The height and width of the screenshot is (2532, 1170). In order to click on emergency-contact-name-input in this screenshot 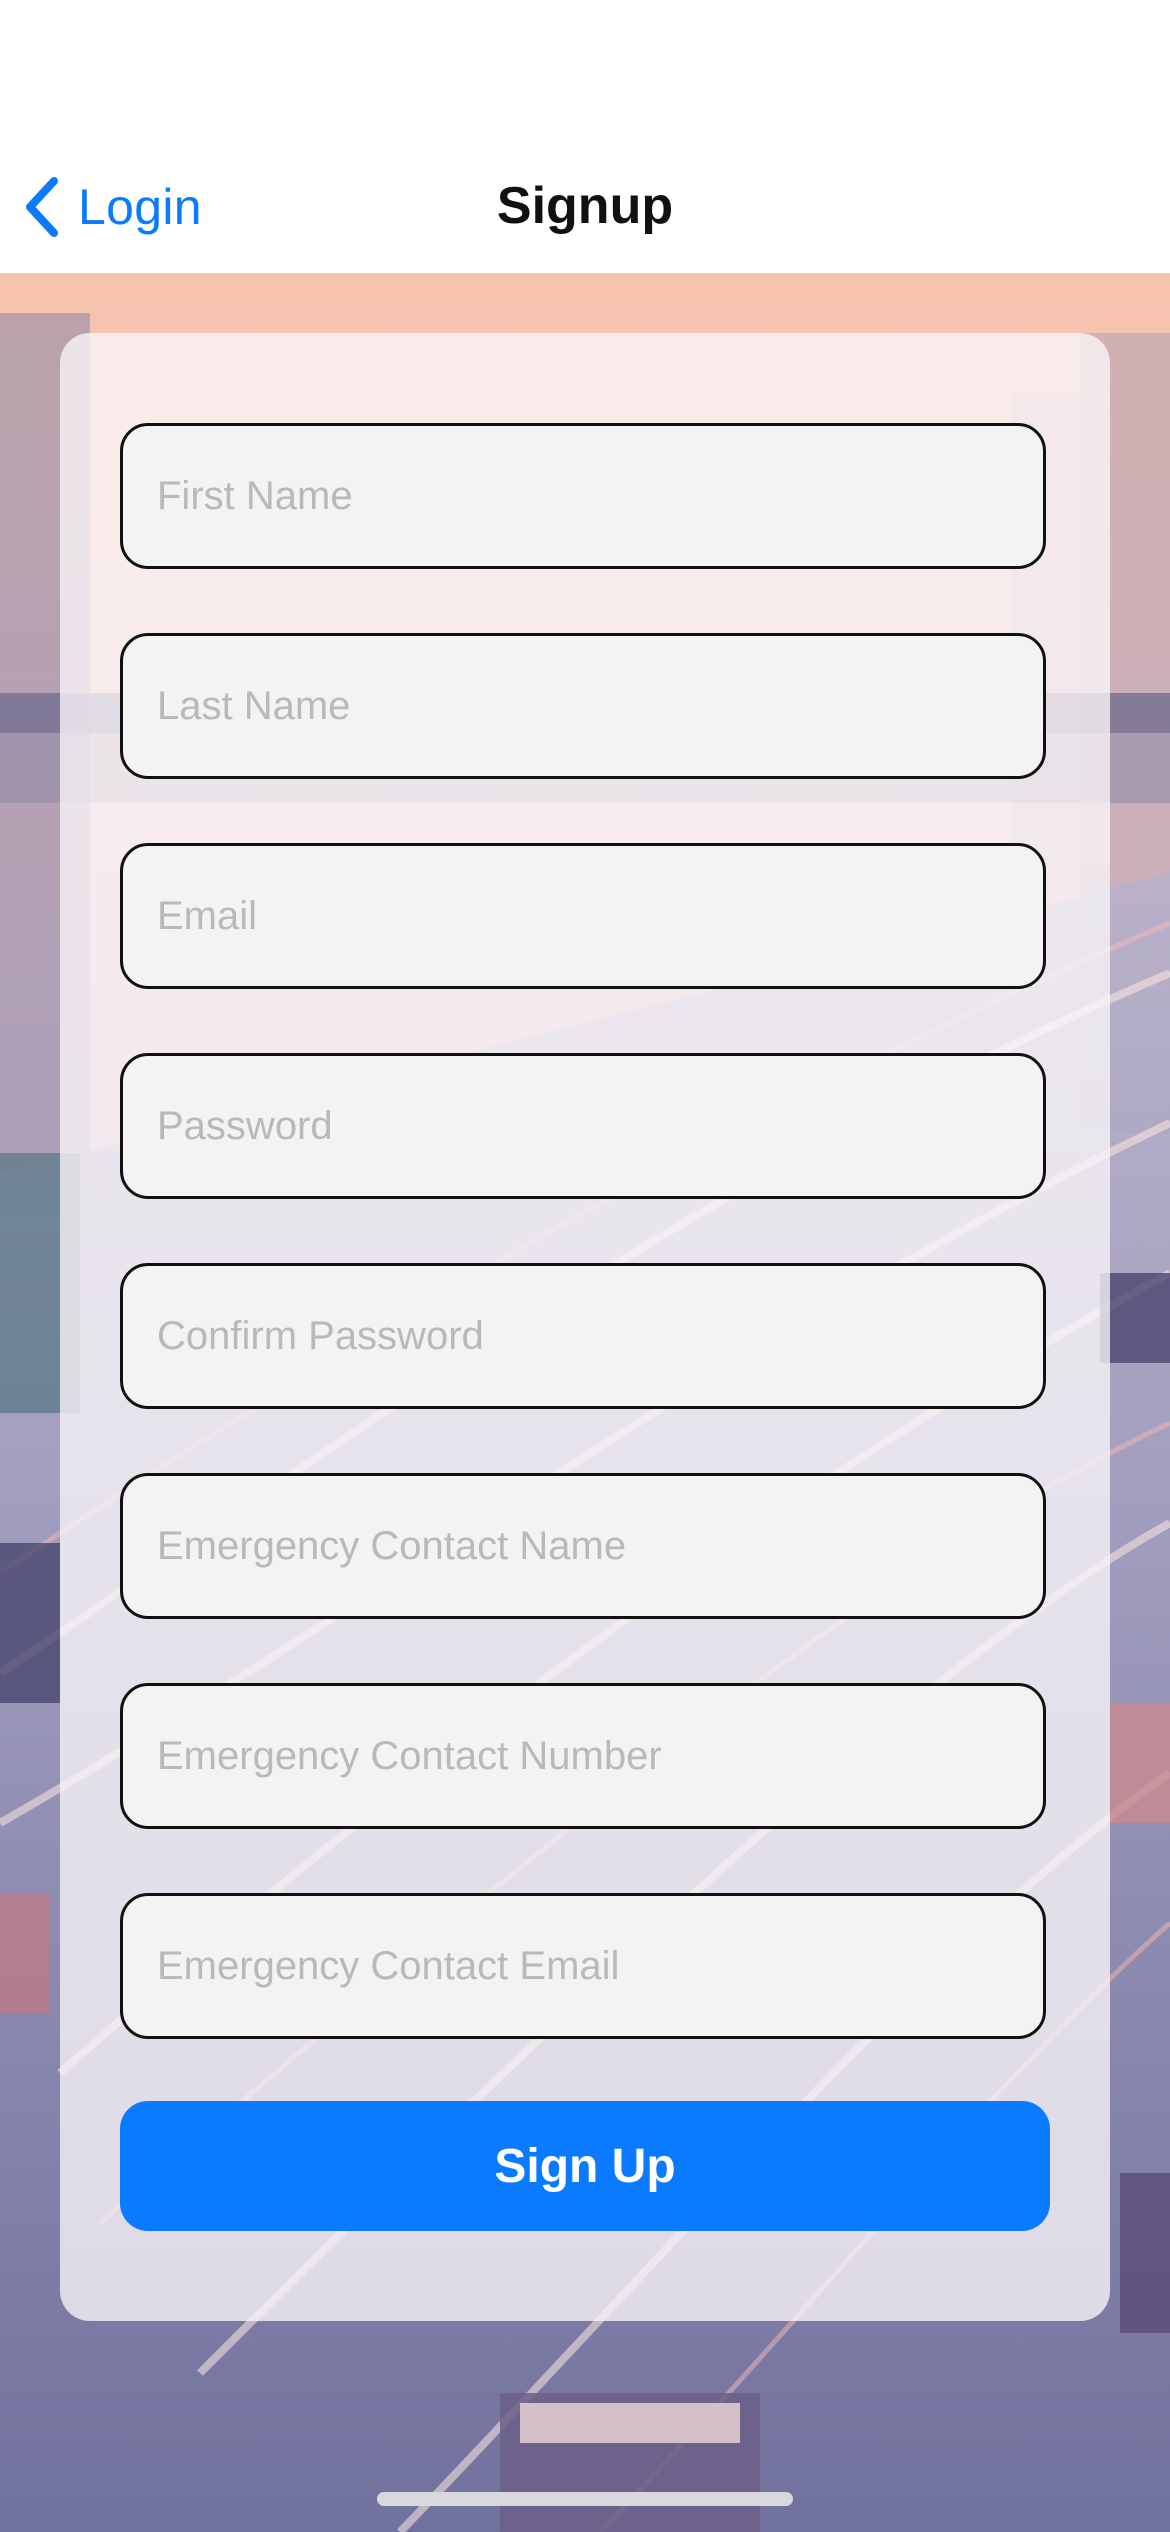, I will do `click(599, 1546)`.